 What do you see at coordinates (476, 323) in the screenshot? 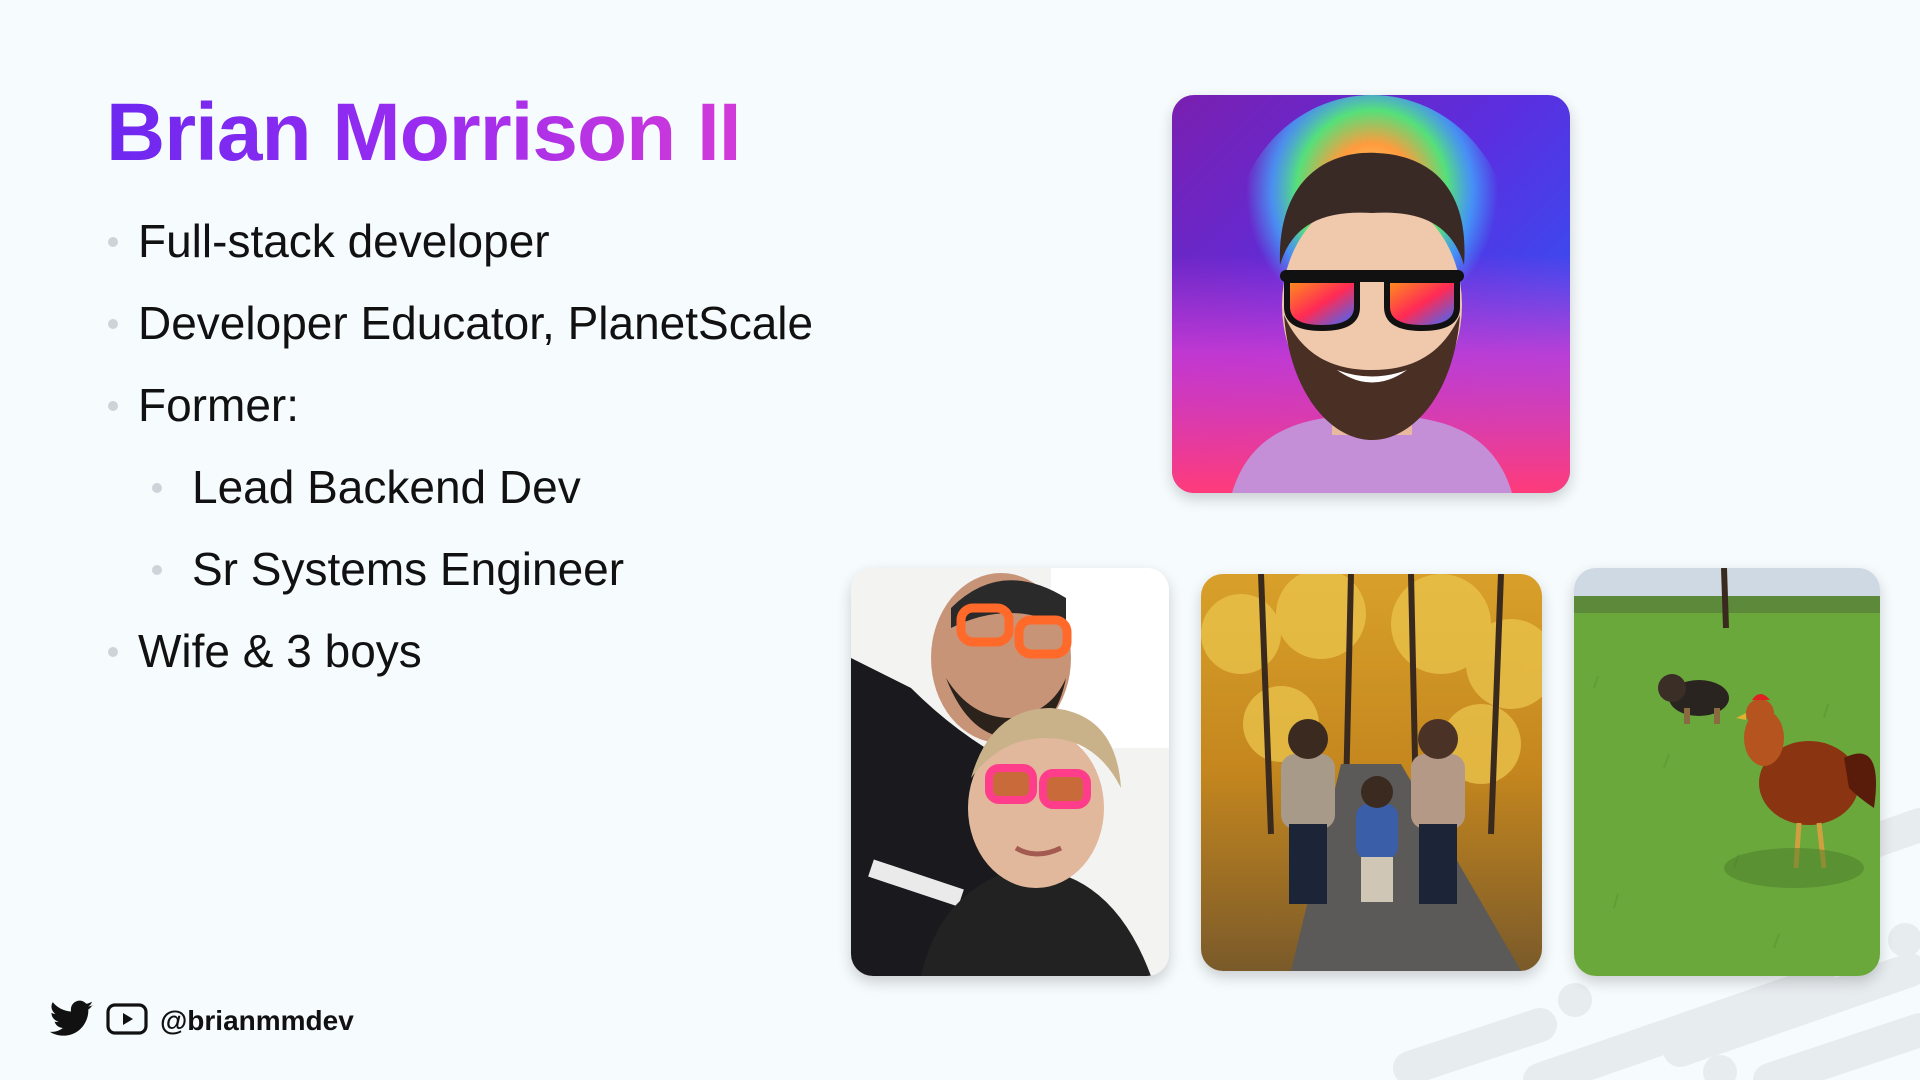
I see `bullet-text: Developer Educator, PlanetScale` at bounding box center [476, 323].